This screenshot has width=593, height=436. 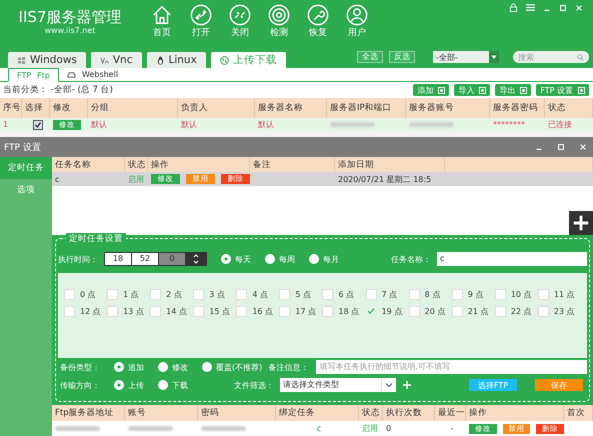 I want to click on minute-field: 52, so click(x=145, y=259).